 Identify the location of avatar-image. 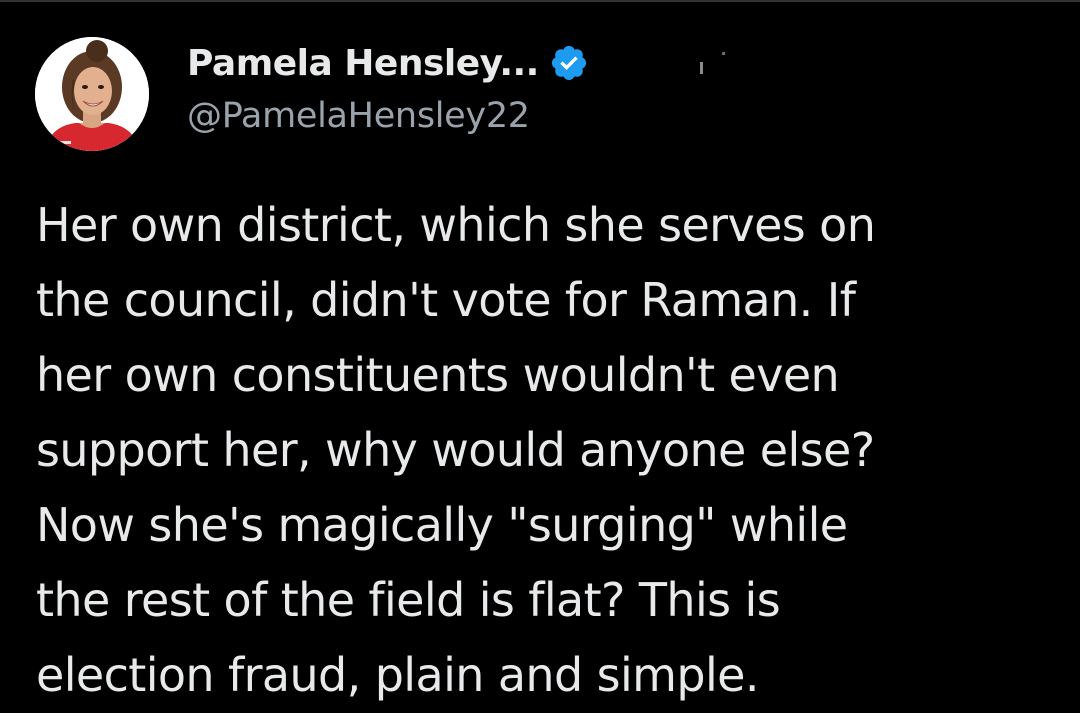
(92, 94).